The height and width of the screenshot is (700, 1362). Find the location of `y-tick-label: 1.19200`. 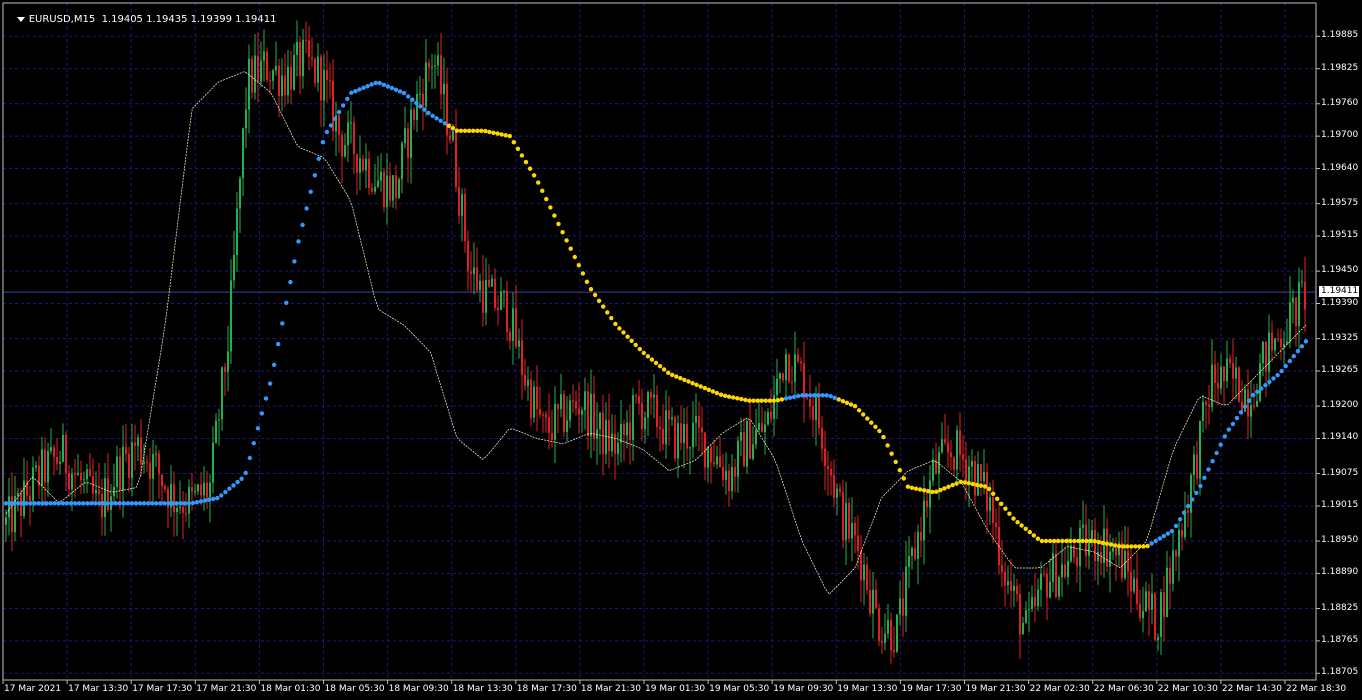

y-tick-label: 1.19200 is located at coordinates (1340, 405).